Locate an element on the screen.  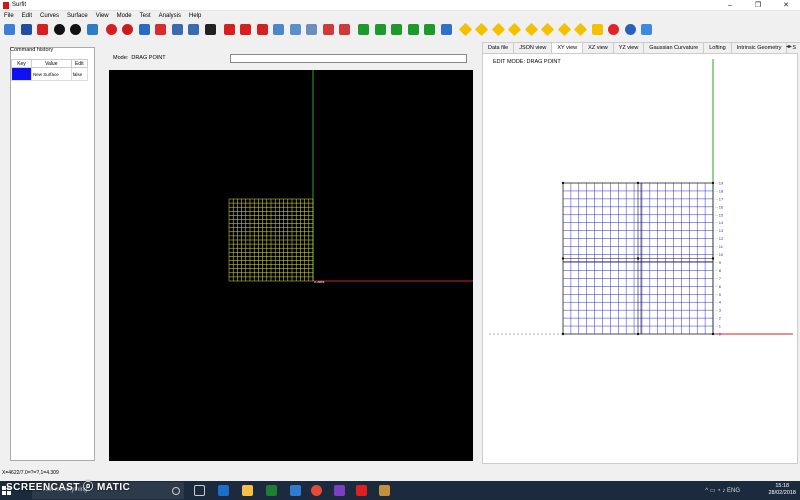
visual-studio-icon is located at coordinates (339, 490).